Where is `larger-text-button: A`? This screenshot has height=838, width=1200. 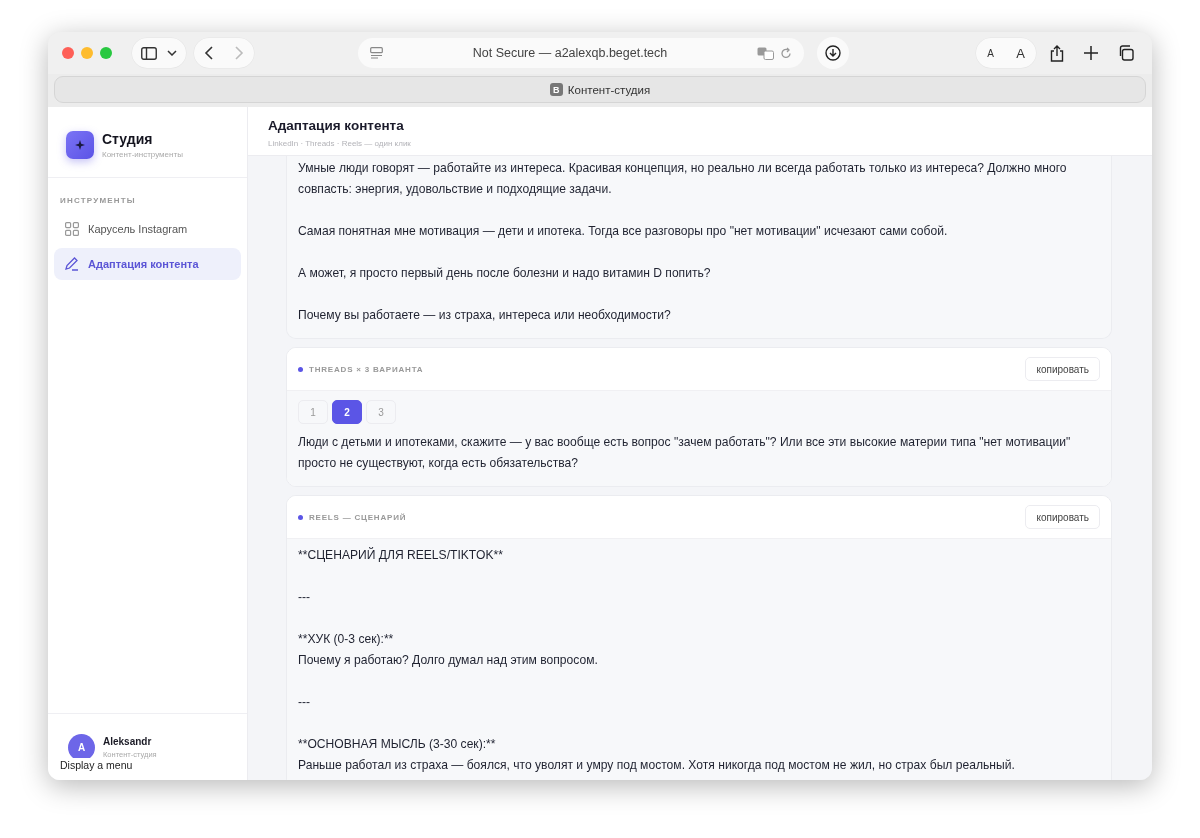 larger-text-button: A is located at coordinates (1020, 53).